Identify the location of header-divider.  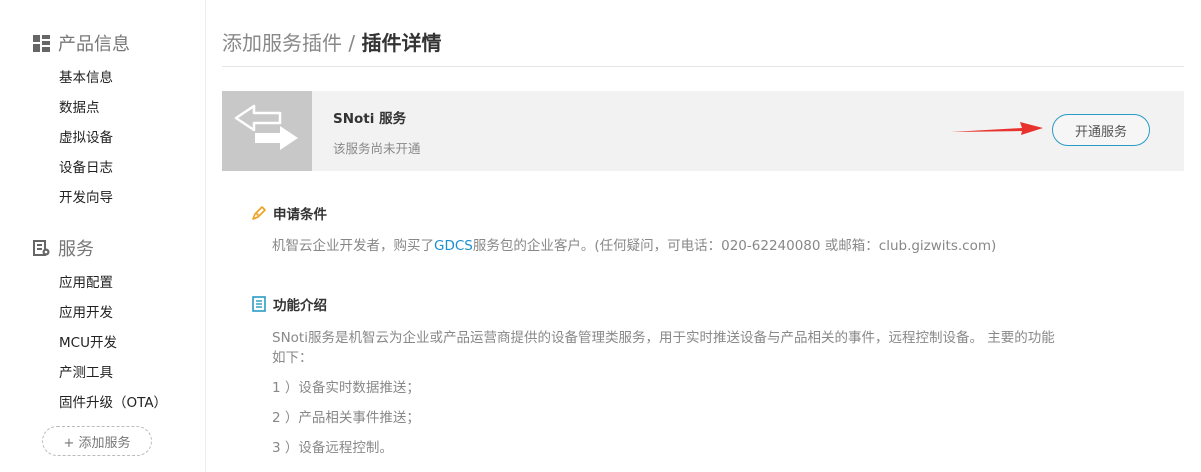
(703, 66).